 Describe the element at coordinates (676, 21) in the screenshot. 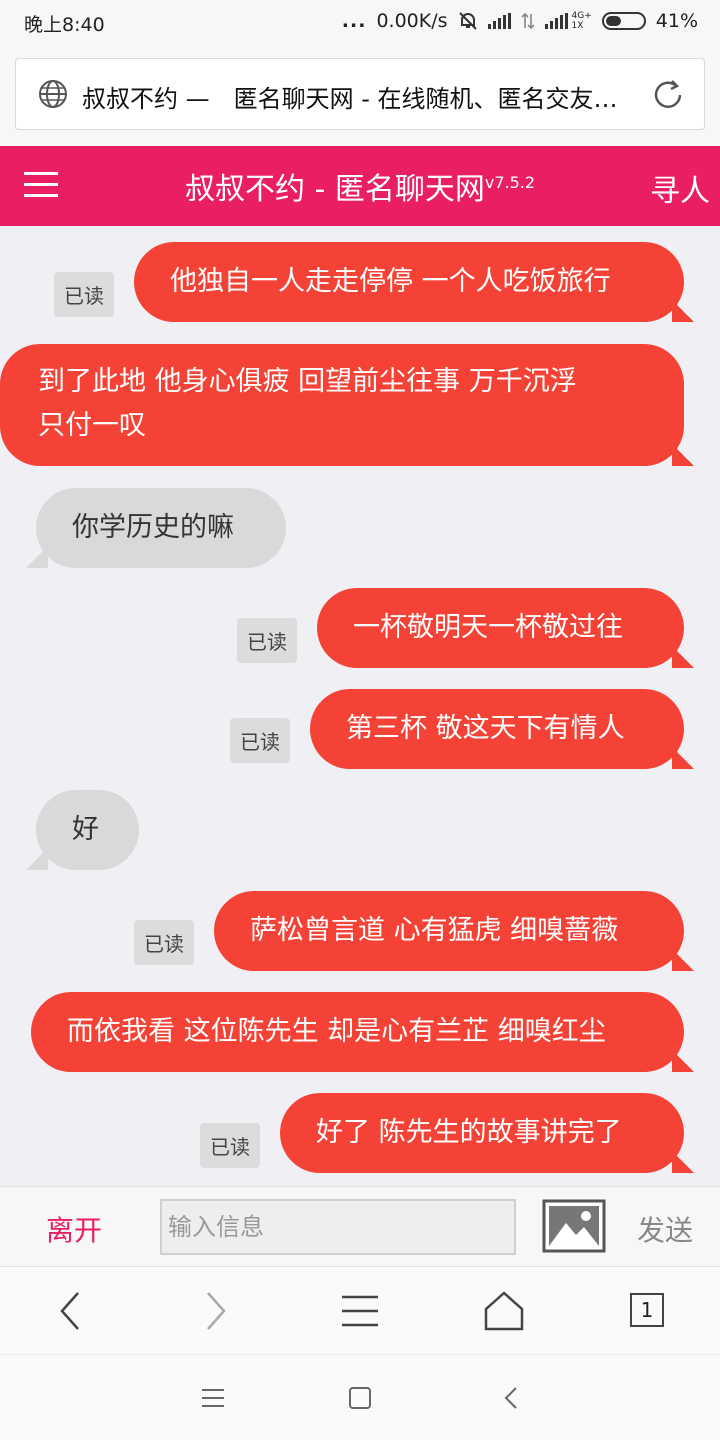

I see `battery-percent: 41%` at that location.